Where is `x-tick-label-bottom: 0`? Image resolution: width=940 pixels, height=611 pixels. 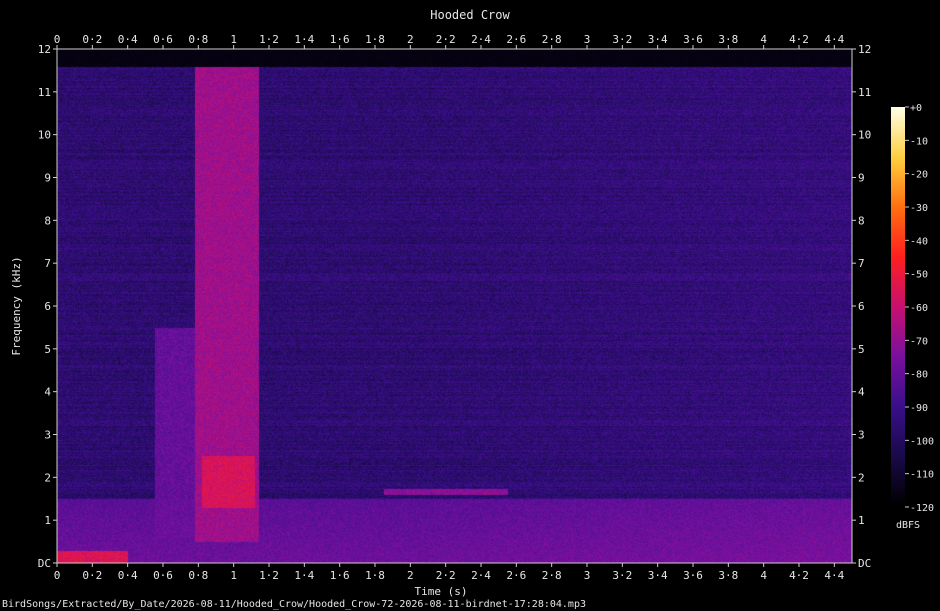
x-tick-label-bottom: 0 is located at coordinates (57, 575).